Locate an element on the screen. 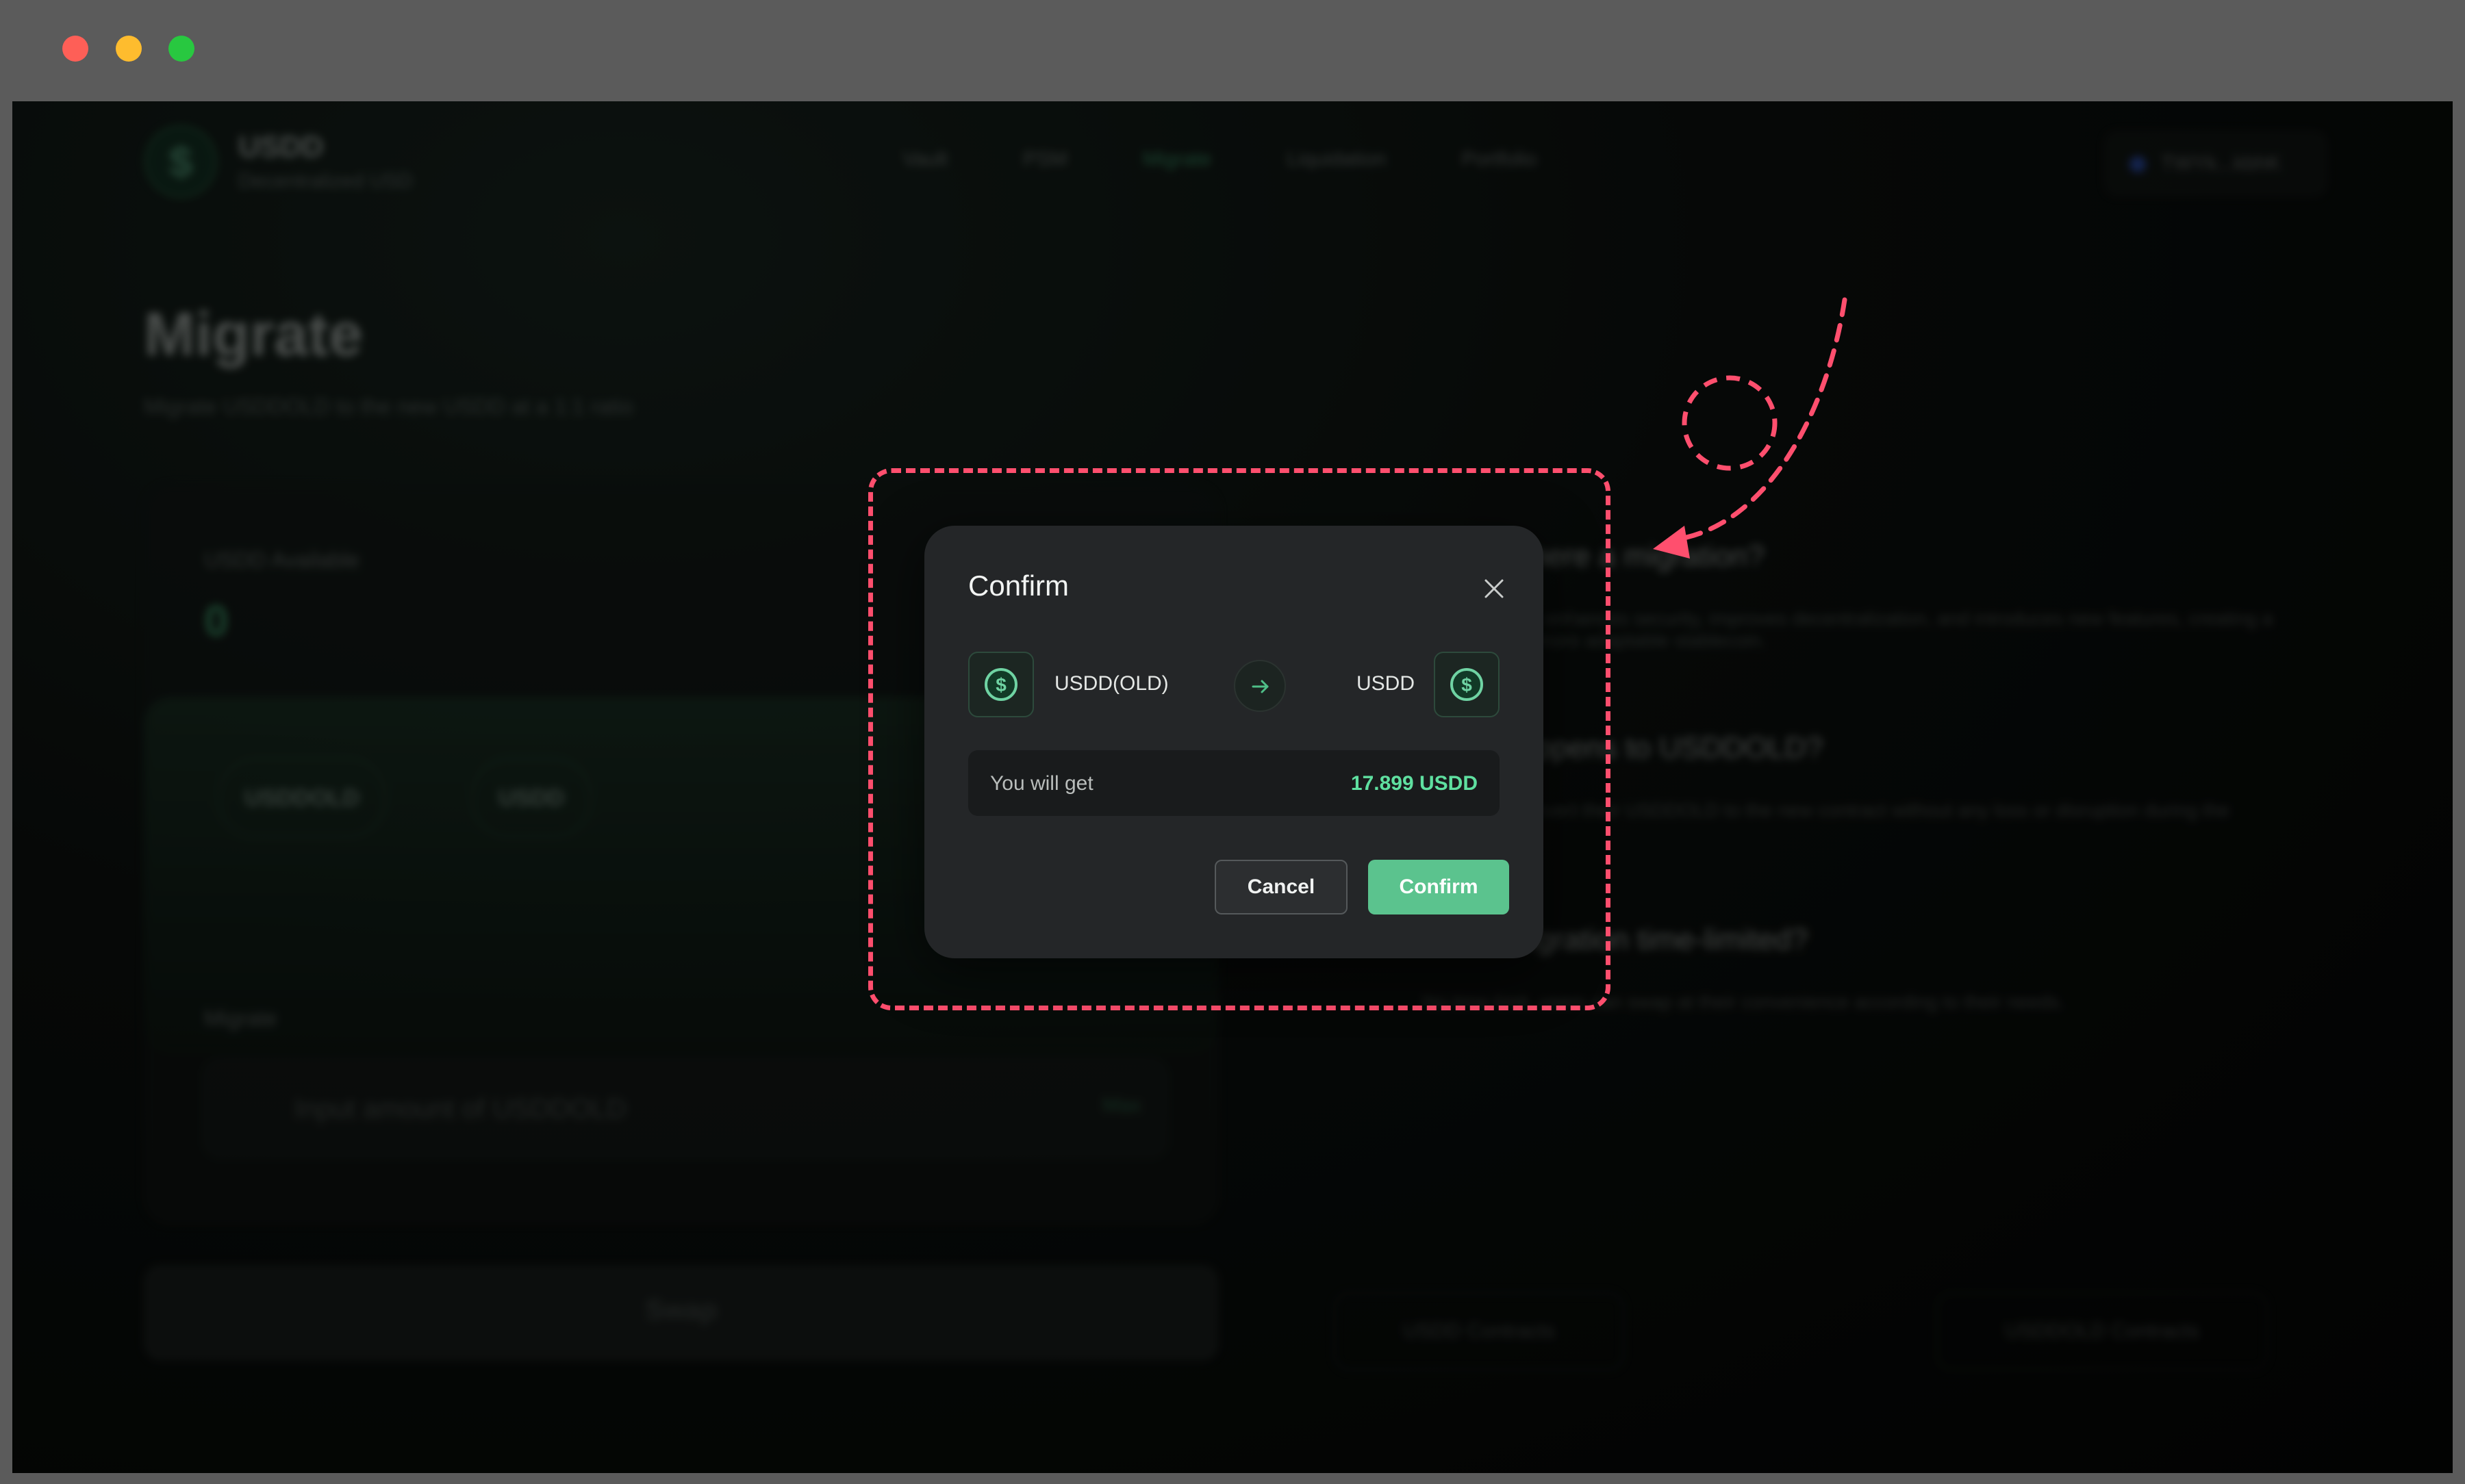  close-window-button is located at coordinates (75, 49).